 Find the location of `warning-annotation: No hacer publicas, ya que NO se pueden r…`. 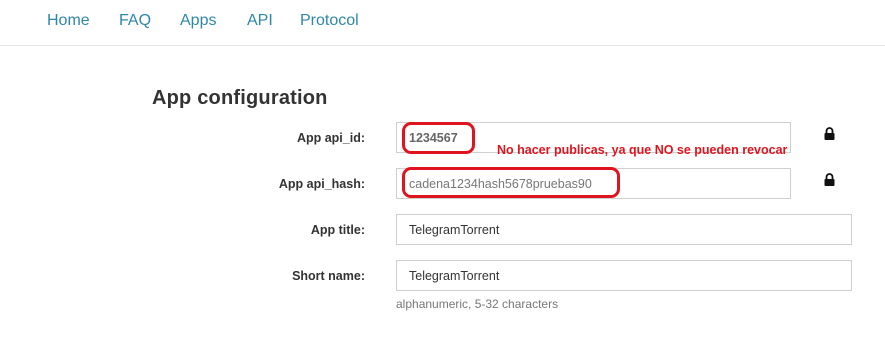

warning-annotation: No hacer publicas, ya que NO se pueden r… is located at coordinates (642, 150).